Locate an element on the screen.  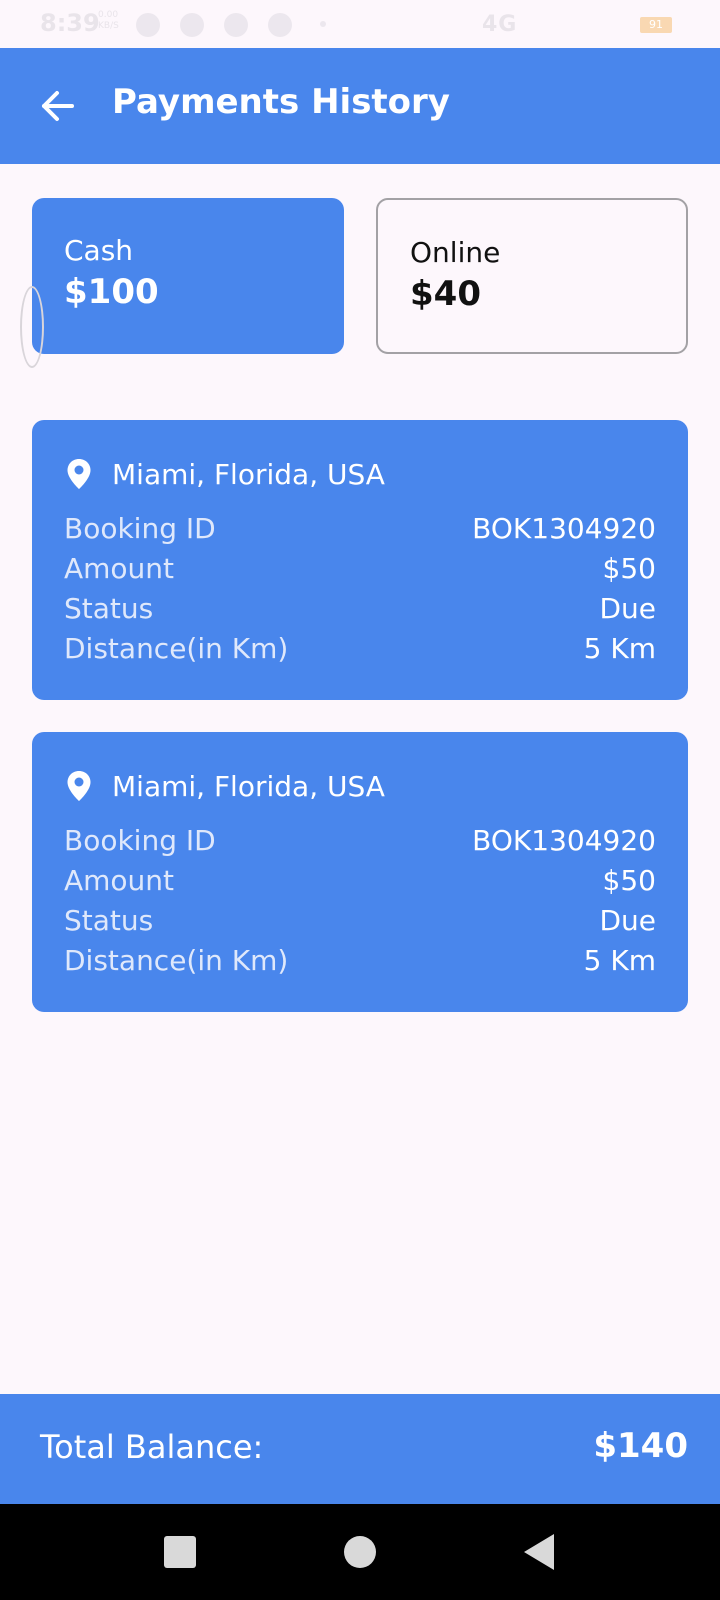
status-bar: 8:39 0.00 KB/S 4G 91 is located at coordinates (360, 24).